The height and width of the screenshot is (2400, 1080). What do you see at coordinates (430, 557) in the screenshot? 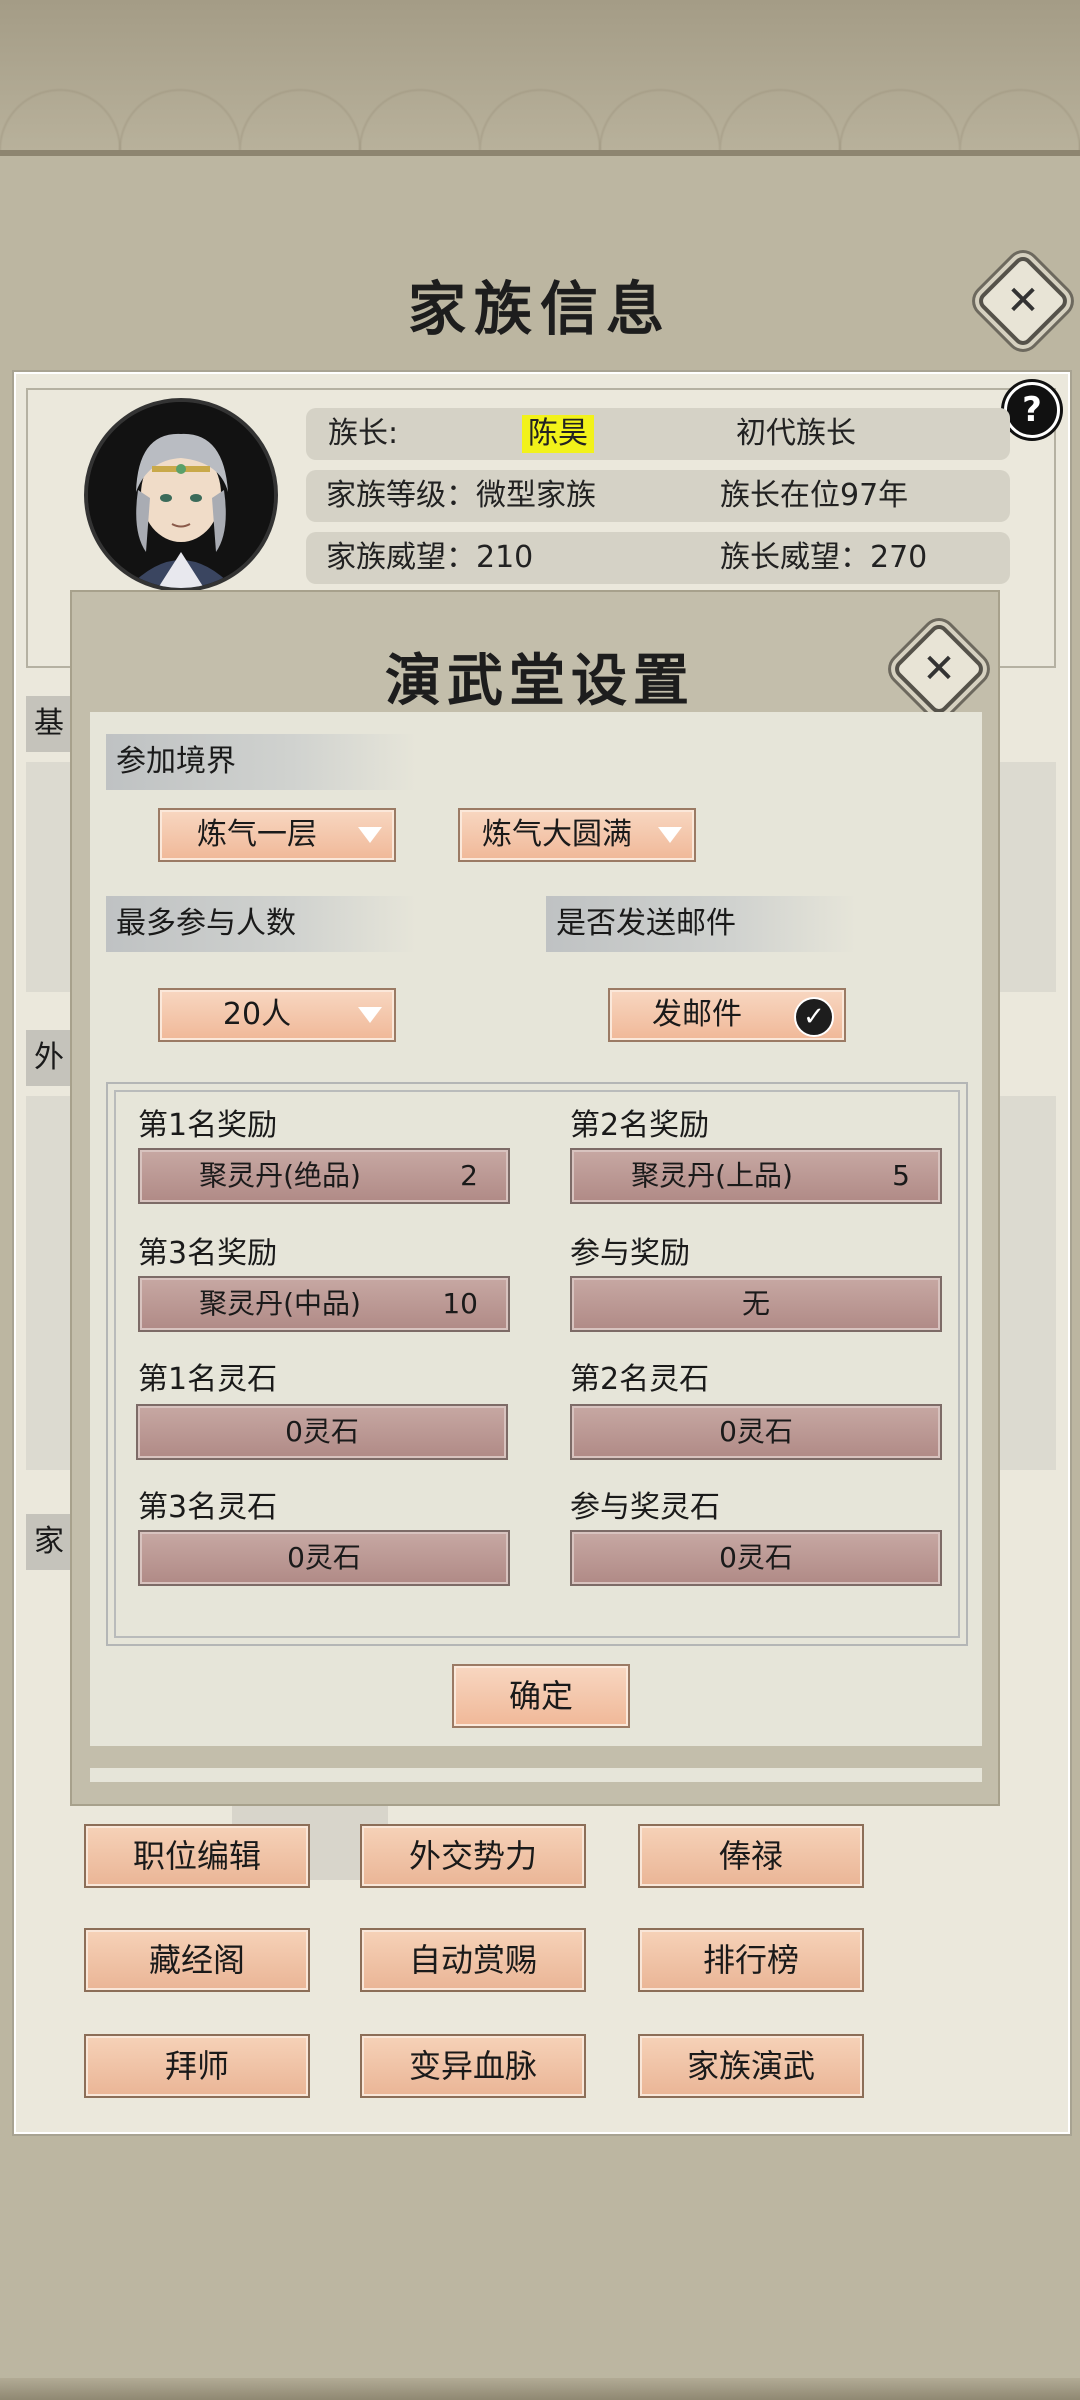
I see `family-prestige: 家族威望：210` at bounding box center [430, 557].